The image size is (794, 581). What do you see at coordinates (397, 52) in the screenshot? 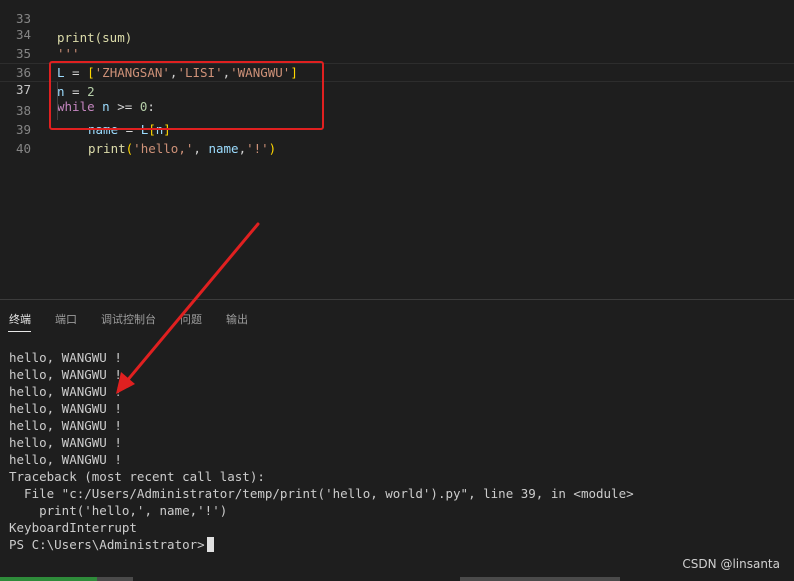
I see `code-line-35: 35 L = ['ZHANGSAN','LISI','WANGWU']` at bounding box center [397, 52].